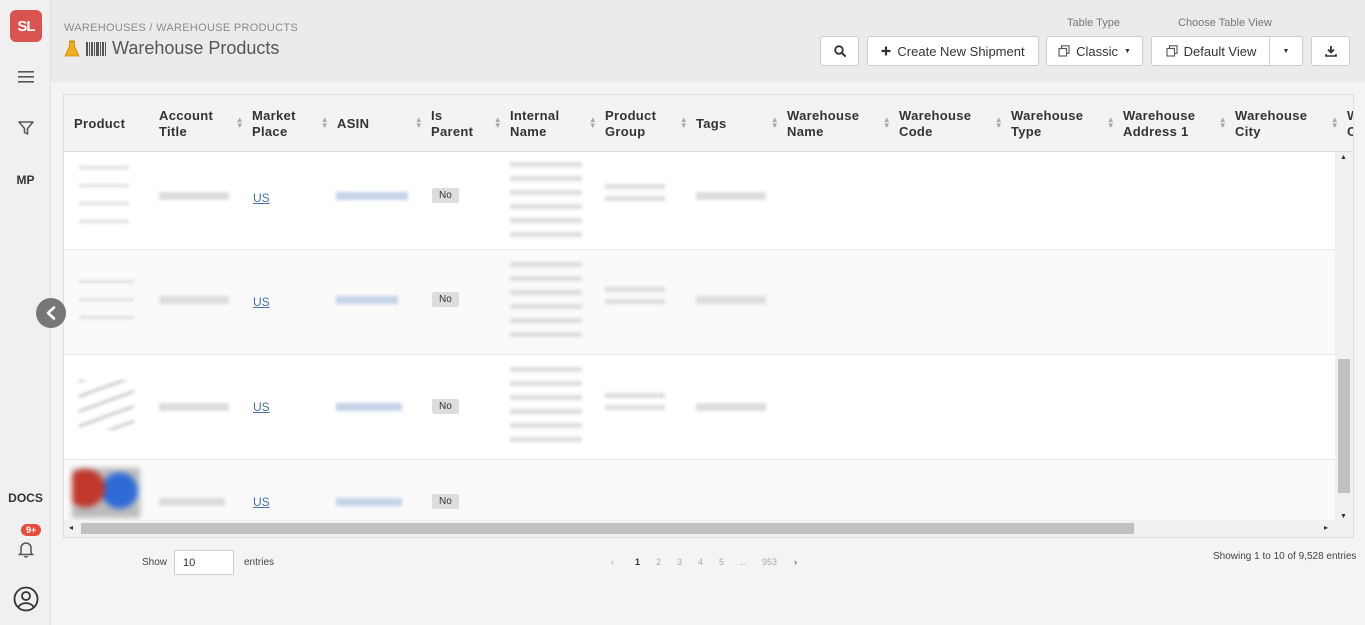  What do you see at coordinates (843, 123) in the screenshot?
I see `column-header: Warehouse Name ▲ ▼` at bounding box center [843, 123].